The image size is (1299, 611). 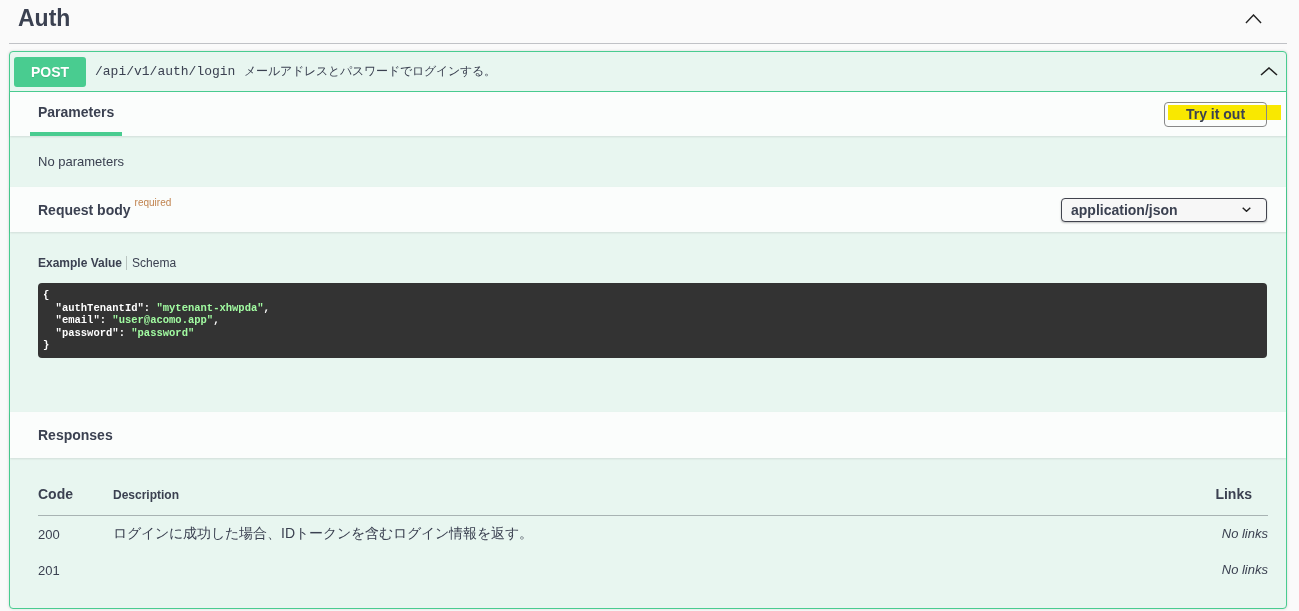 I want to click on example-tab: Schema, so click(x=151, y=263).